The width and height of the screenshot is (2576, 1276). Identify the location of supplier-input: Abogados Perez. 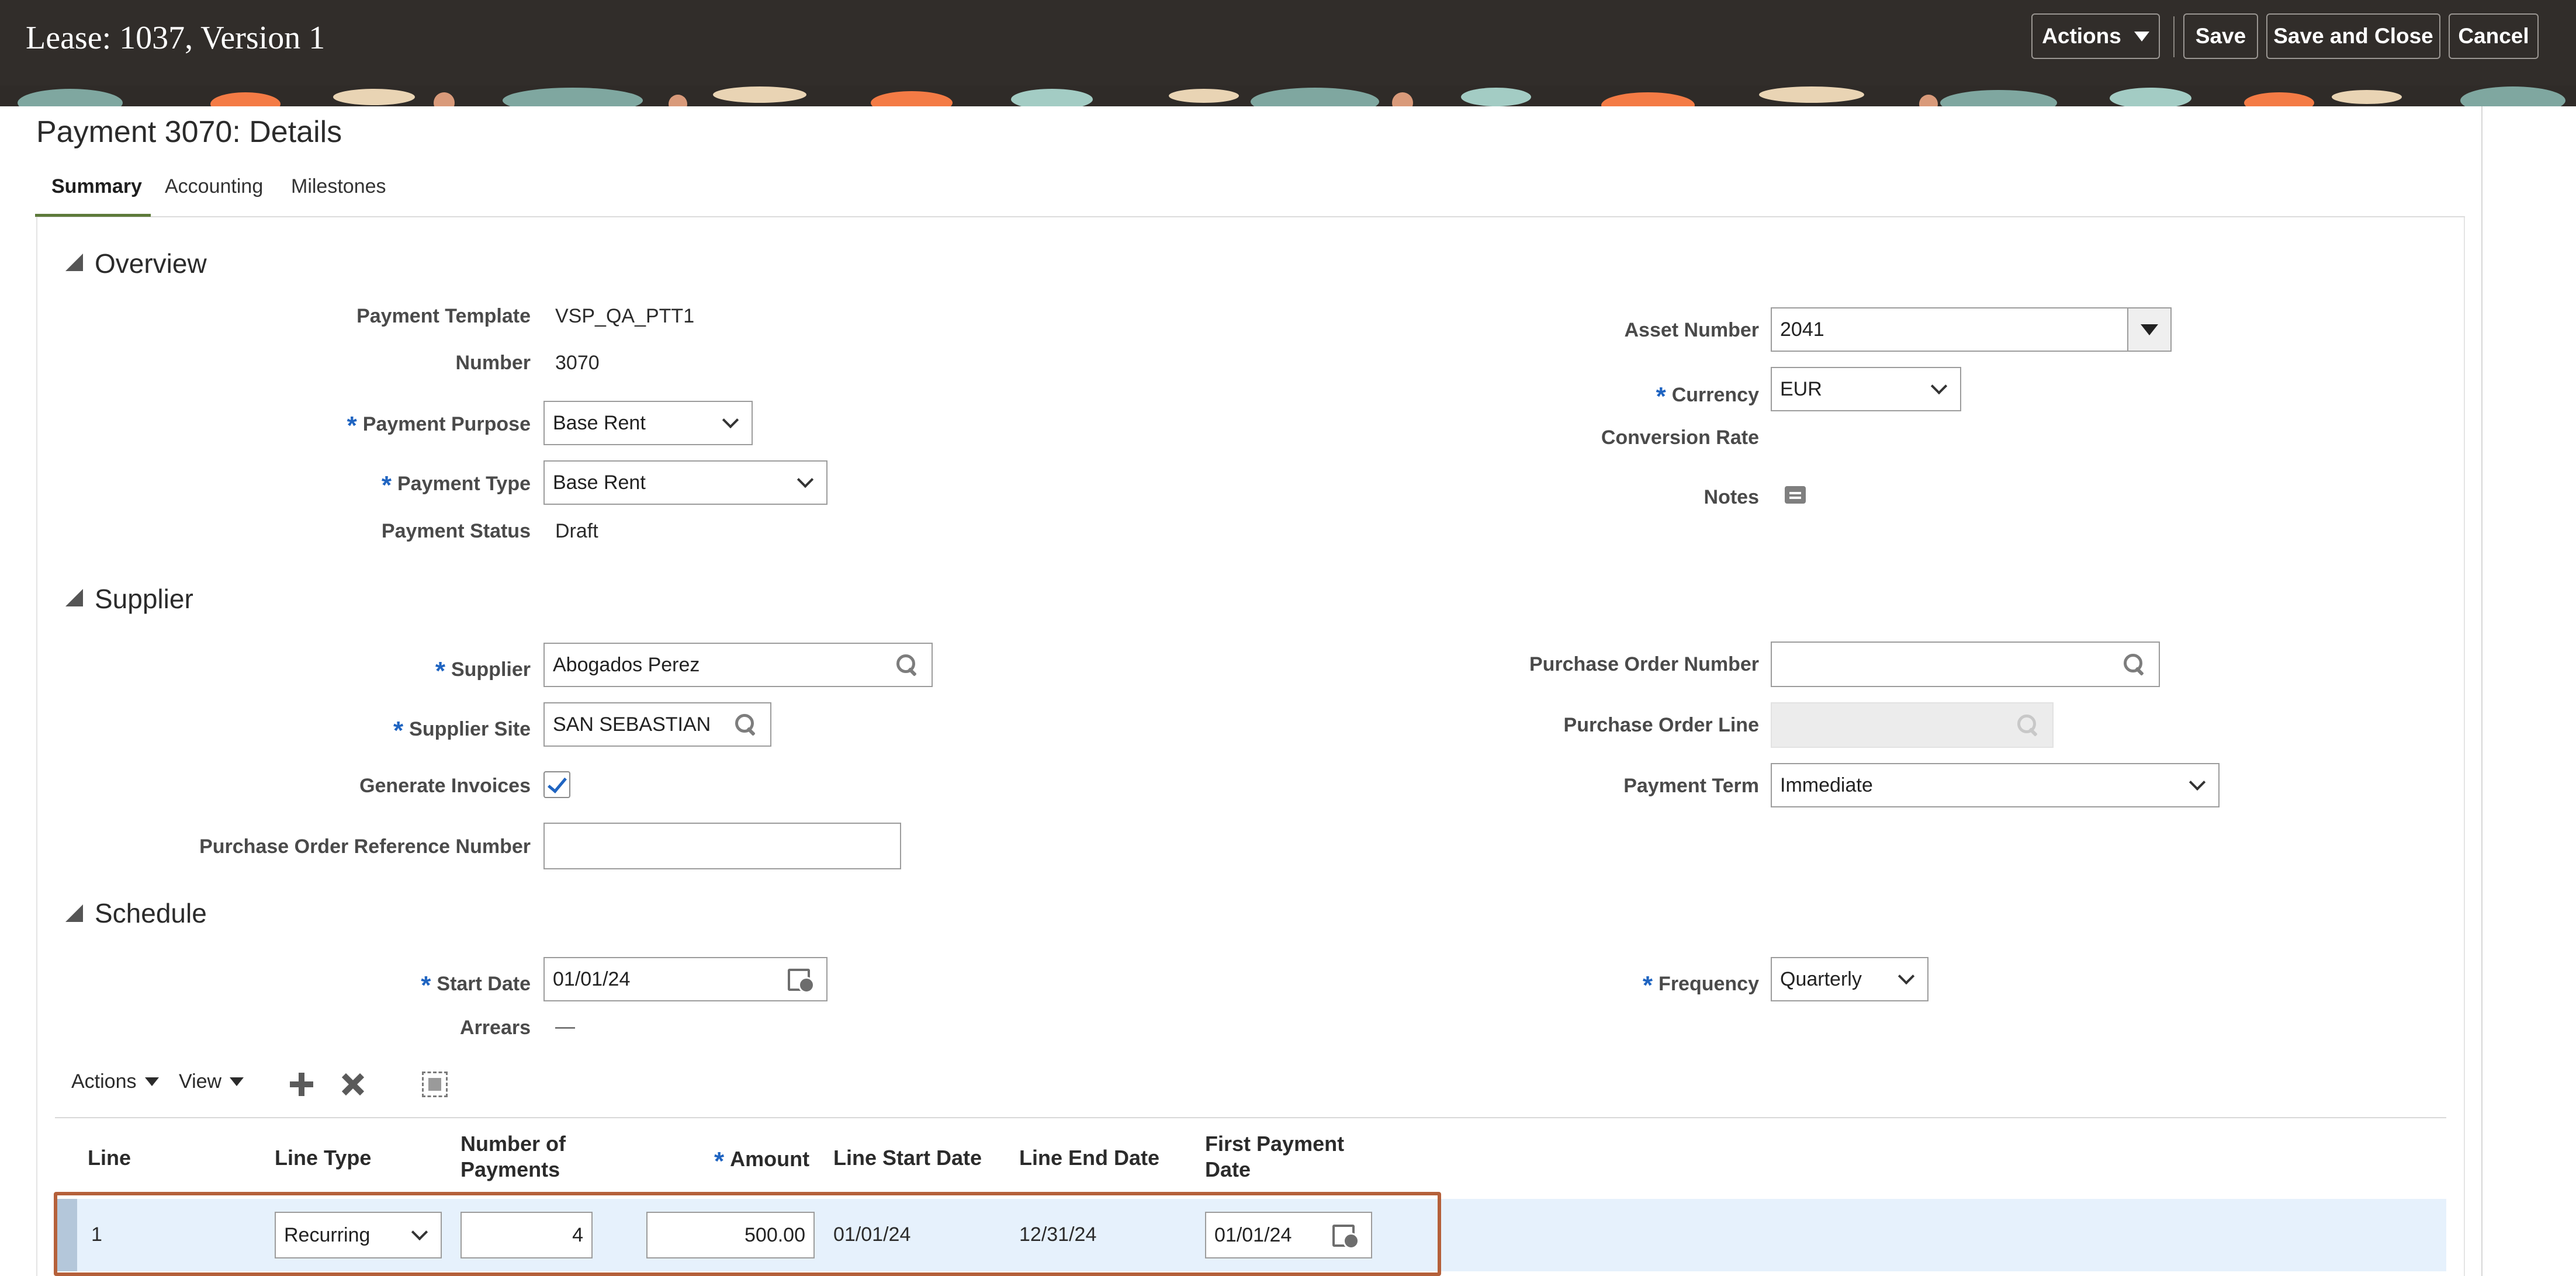
(738, 665).